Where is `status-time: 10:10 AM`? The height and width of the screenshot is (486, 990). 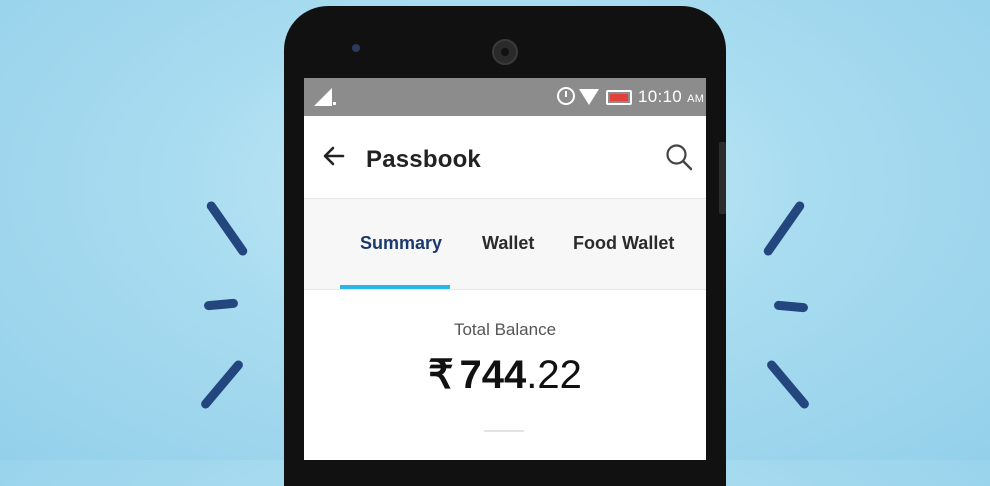 status-time: 10:10 AM is located at coordinates (671, 97).